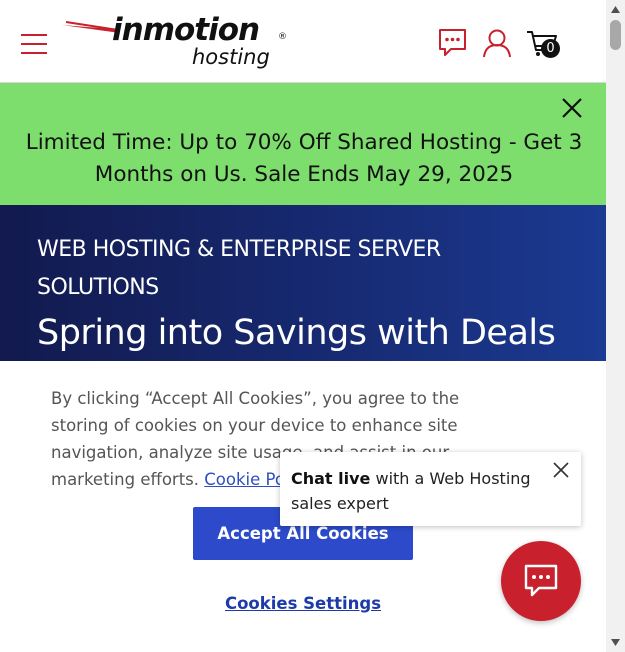 The height and width of the screenshot is (652, 625). What do you see at coordinates (296, 333) in the screenshot?
I see `hero-title: Spring into Savings with Deals` at bounding box center [296, 333].